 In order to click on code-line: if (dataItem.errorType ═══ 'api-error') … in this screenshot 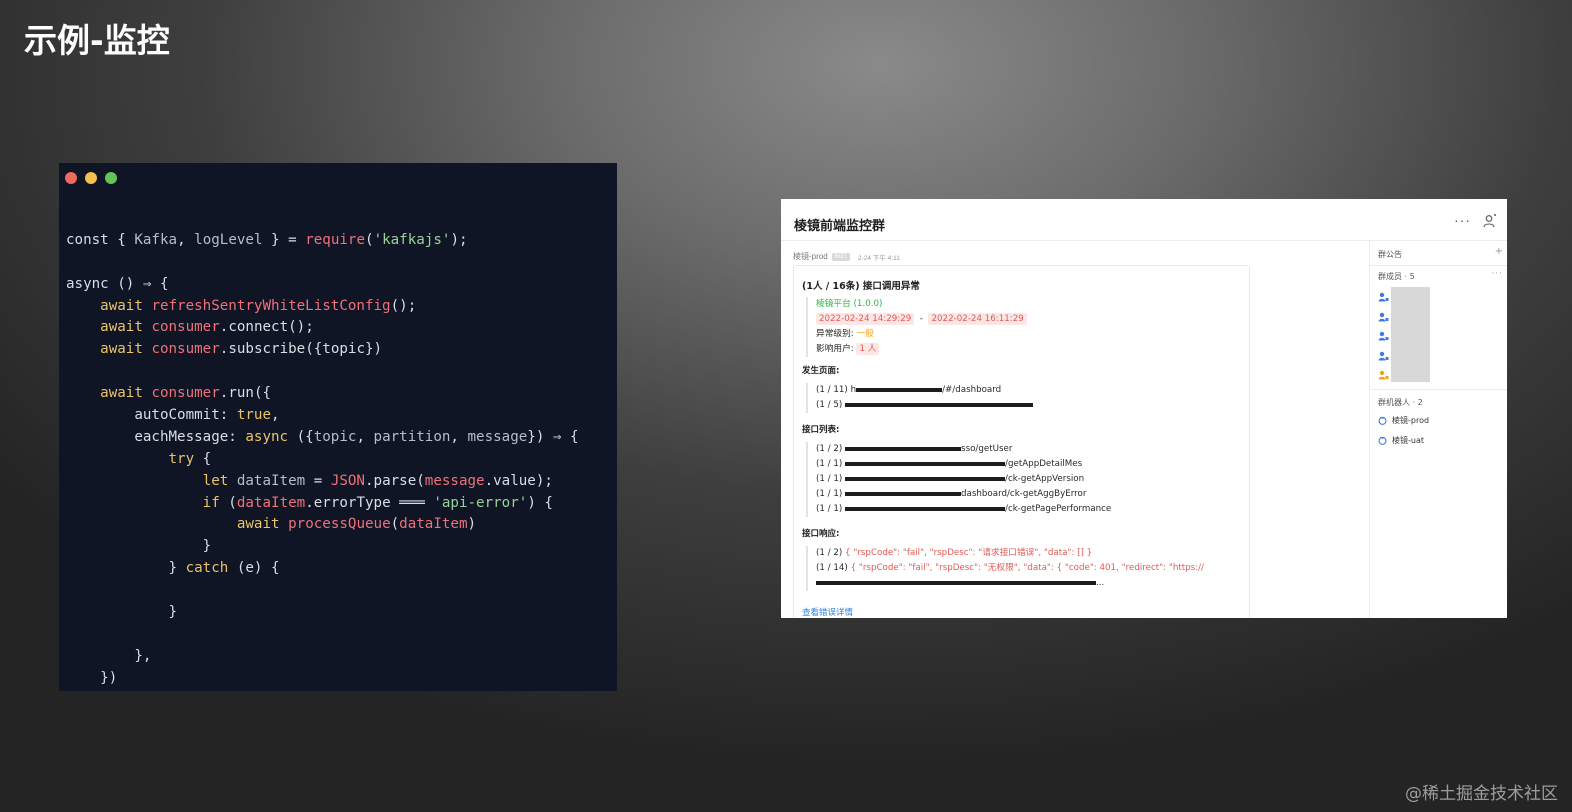, I will do `click(322, 504)`.